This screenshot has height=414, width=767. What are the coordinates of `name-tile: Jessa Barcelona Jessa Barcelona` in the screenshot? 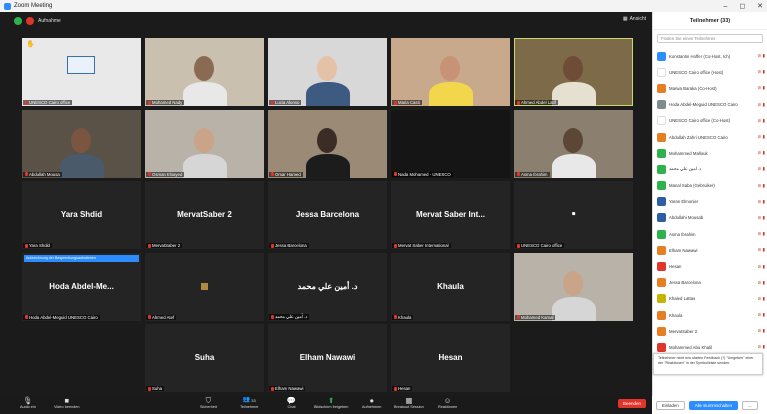 It's located at (327, 215).